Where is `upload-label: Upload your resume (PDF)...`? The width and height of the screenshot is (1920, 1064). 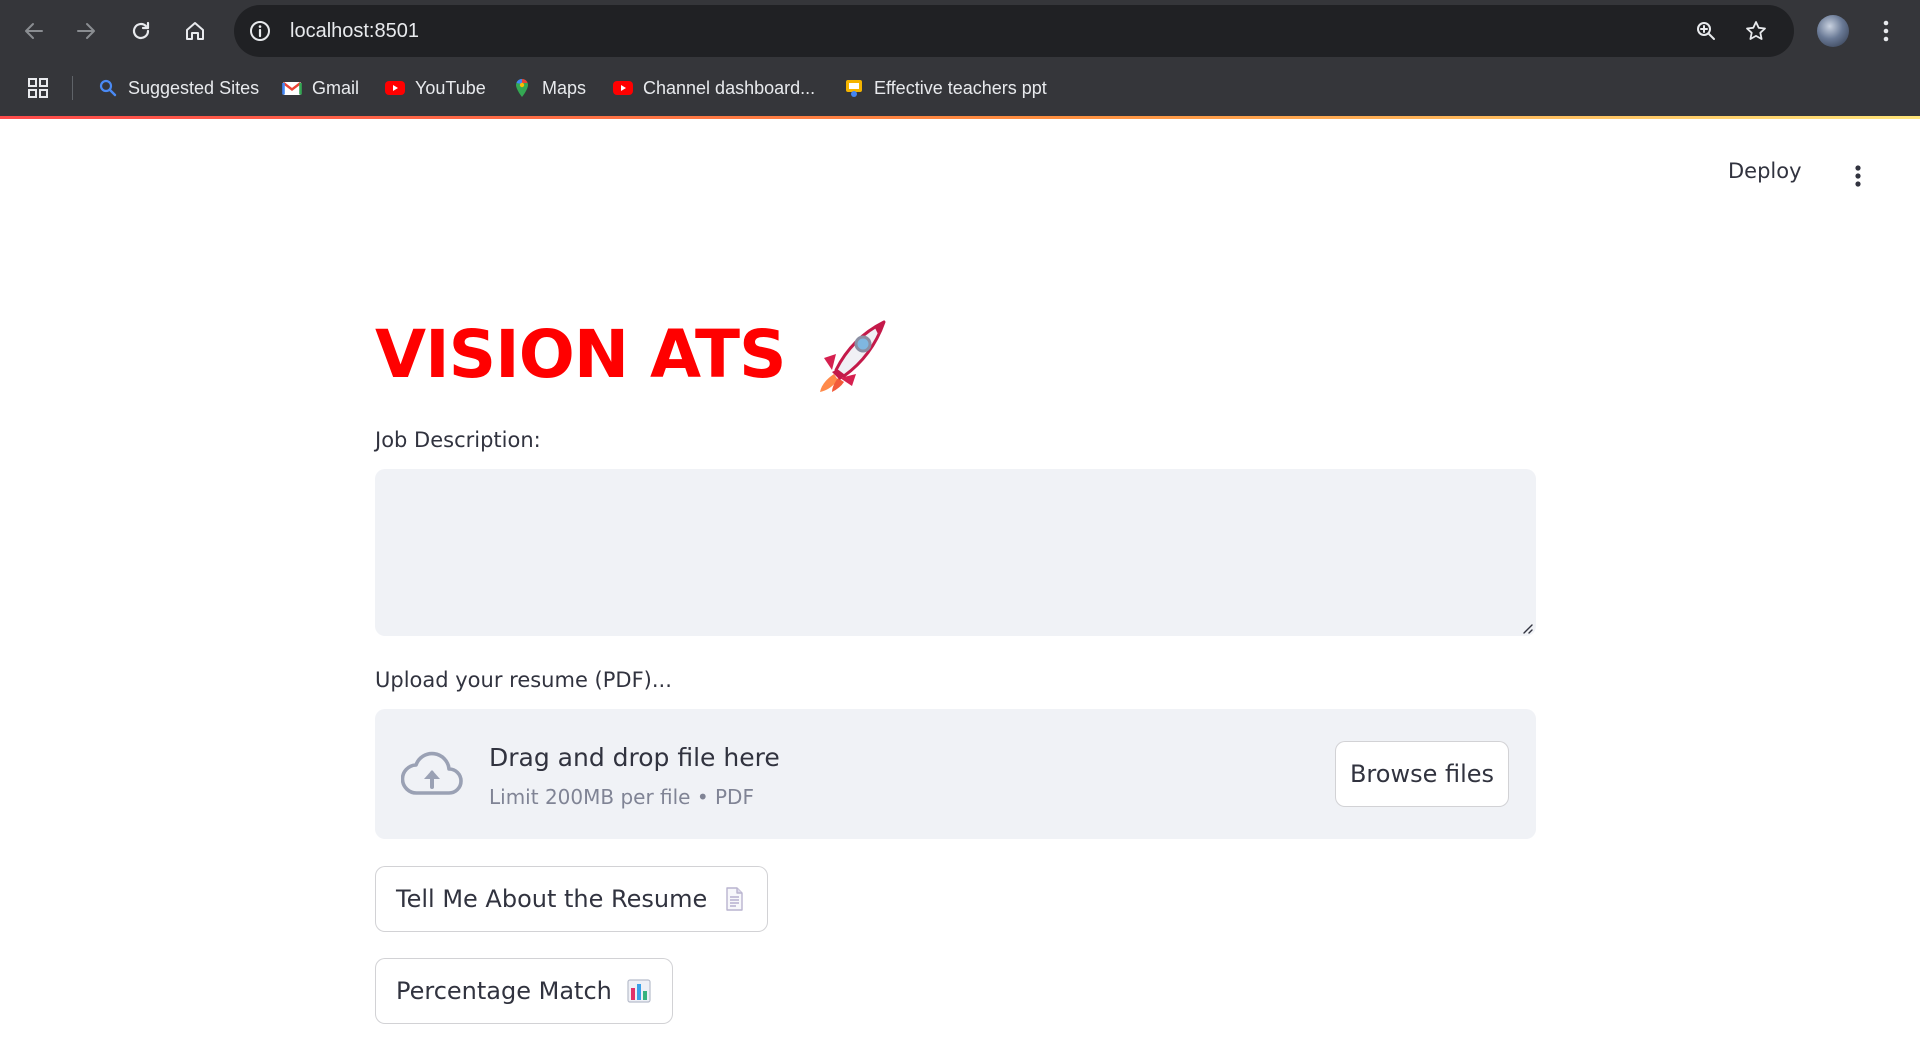
upload-label: Upload your resume (PDF)... is located at coordinates (523, 680).